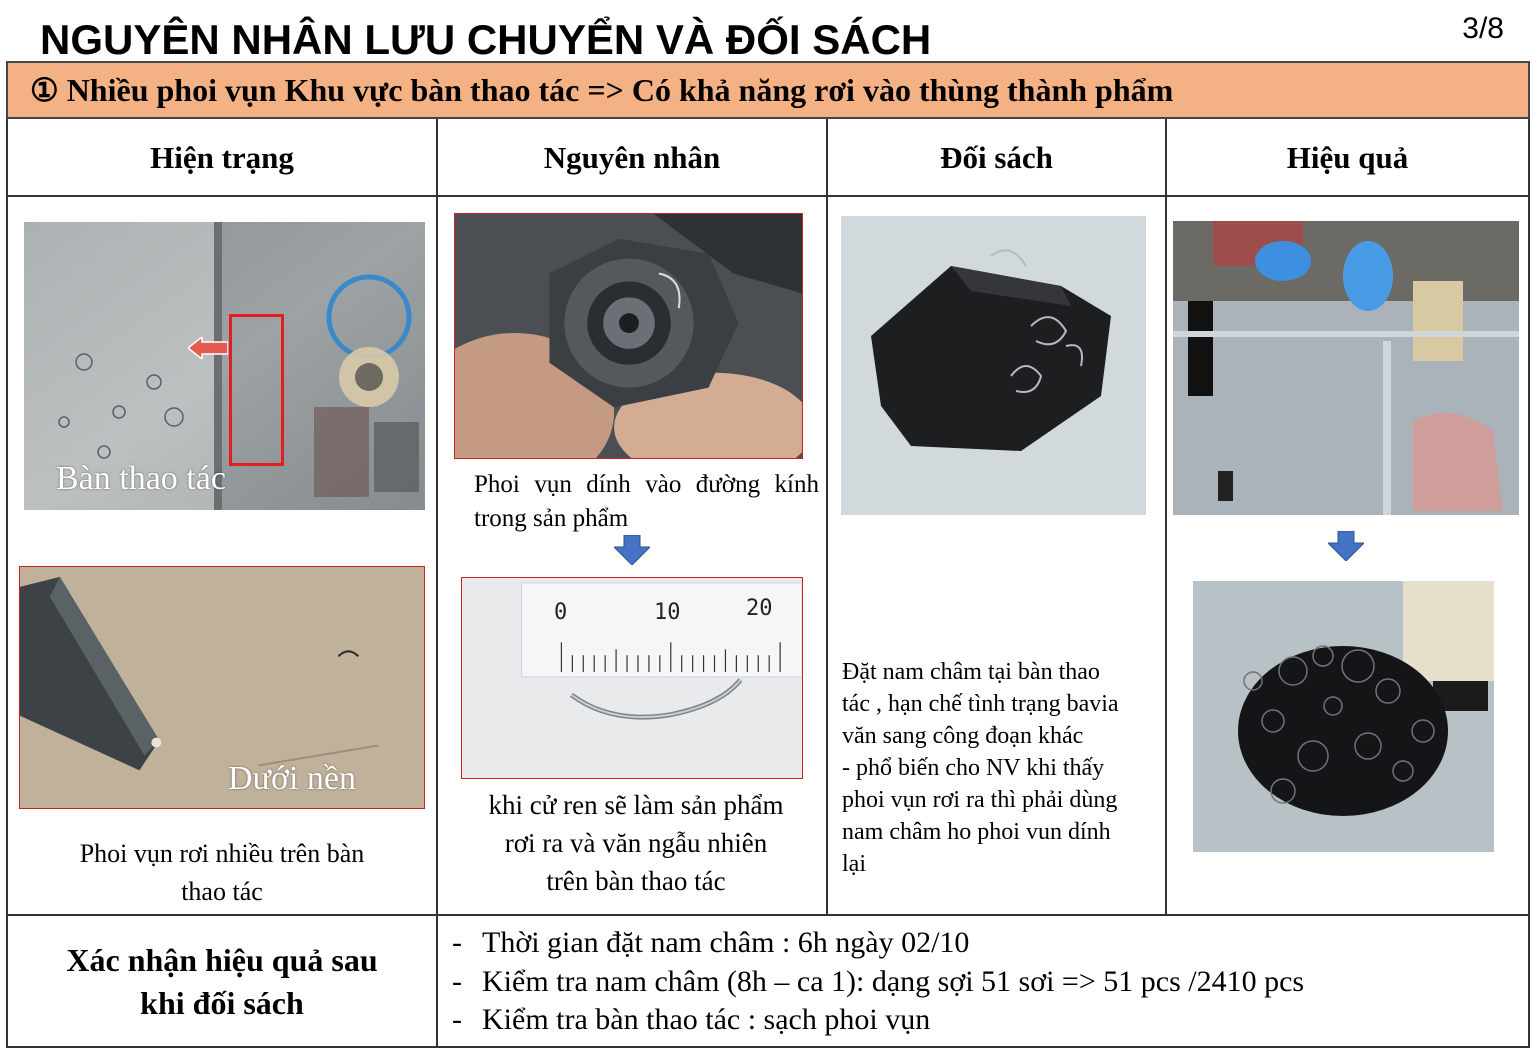 The height and width of the screenshot is (1056, 1536). I want to click on collected-chips-photo, so click(1343, 716).